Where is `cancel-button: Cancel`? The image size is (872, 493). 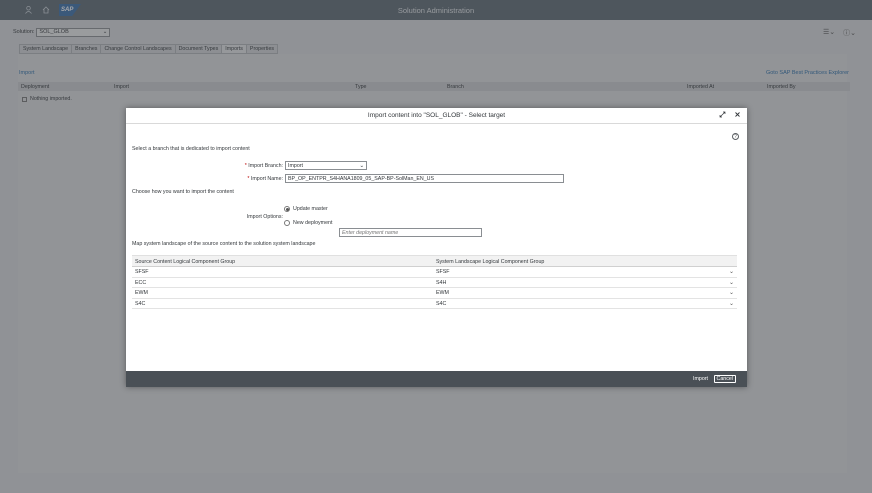 cancel-button: Cancel is located at coordinates (724, 379).